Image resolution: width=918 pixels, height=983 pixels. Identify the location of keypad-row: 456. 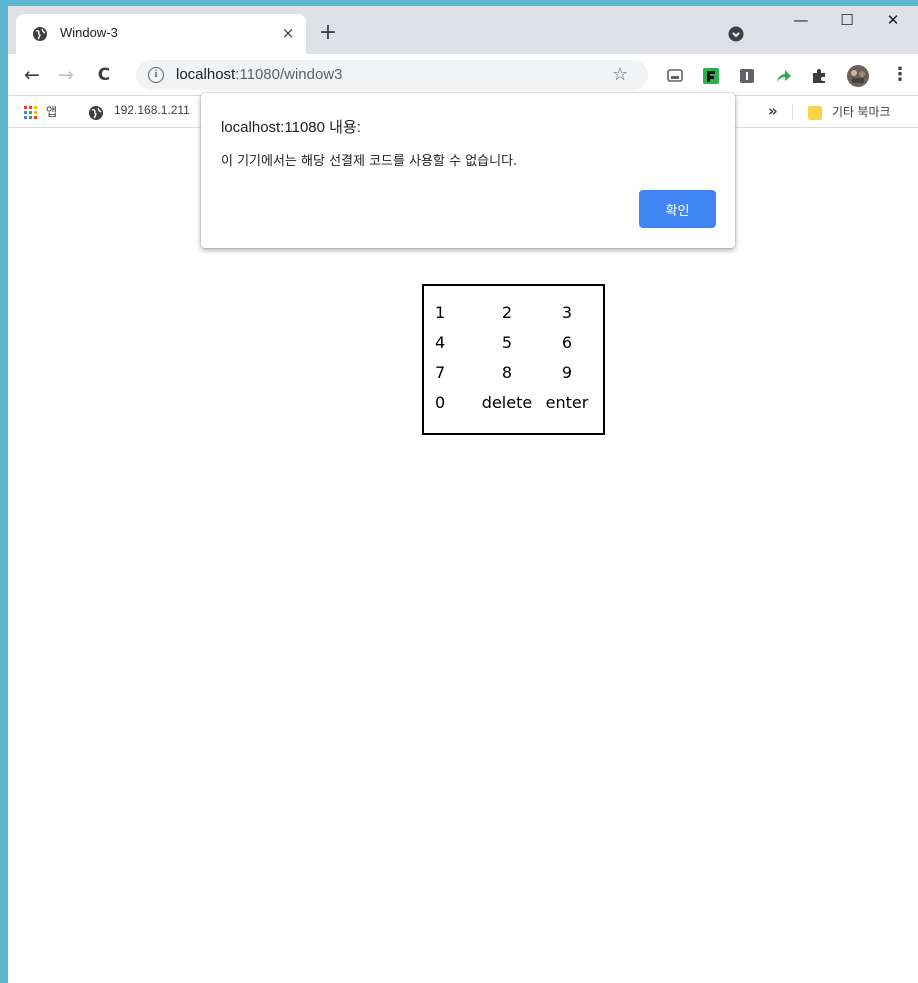
(516, 346).